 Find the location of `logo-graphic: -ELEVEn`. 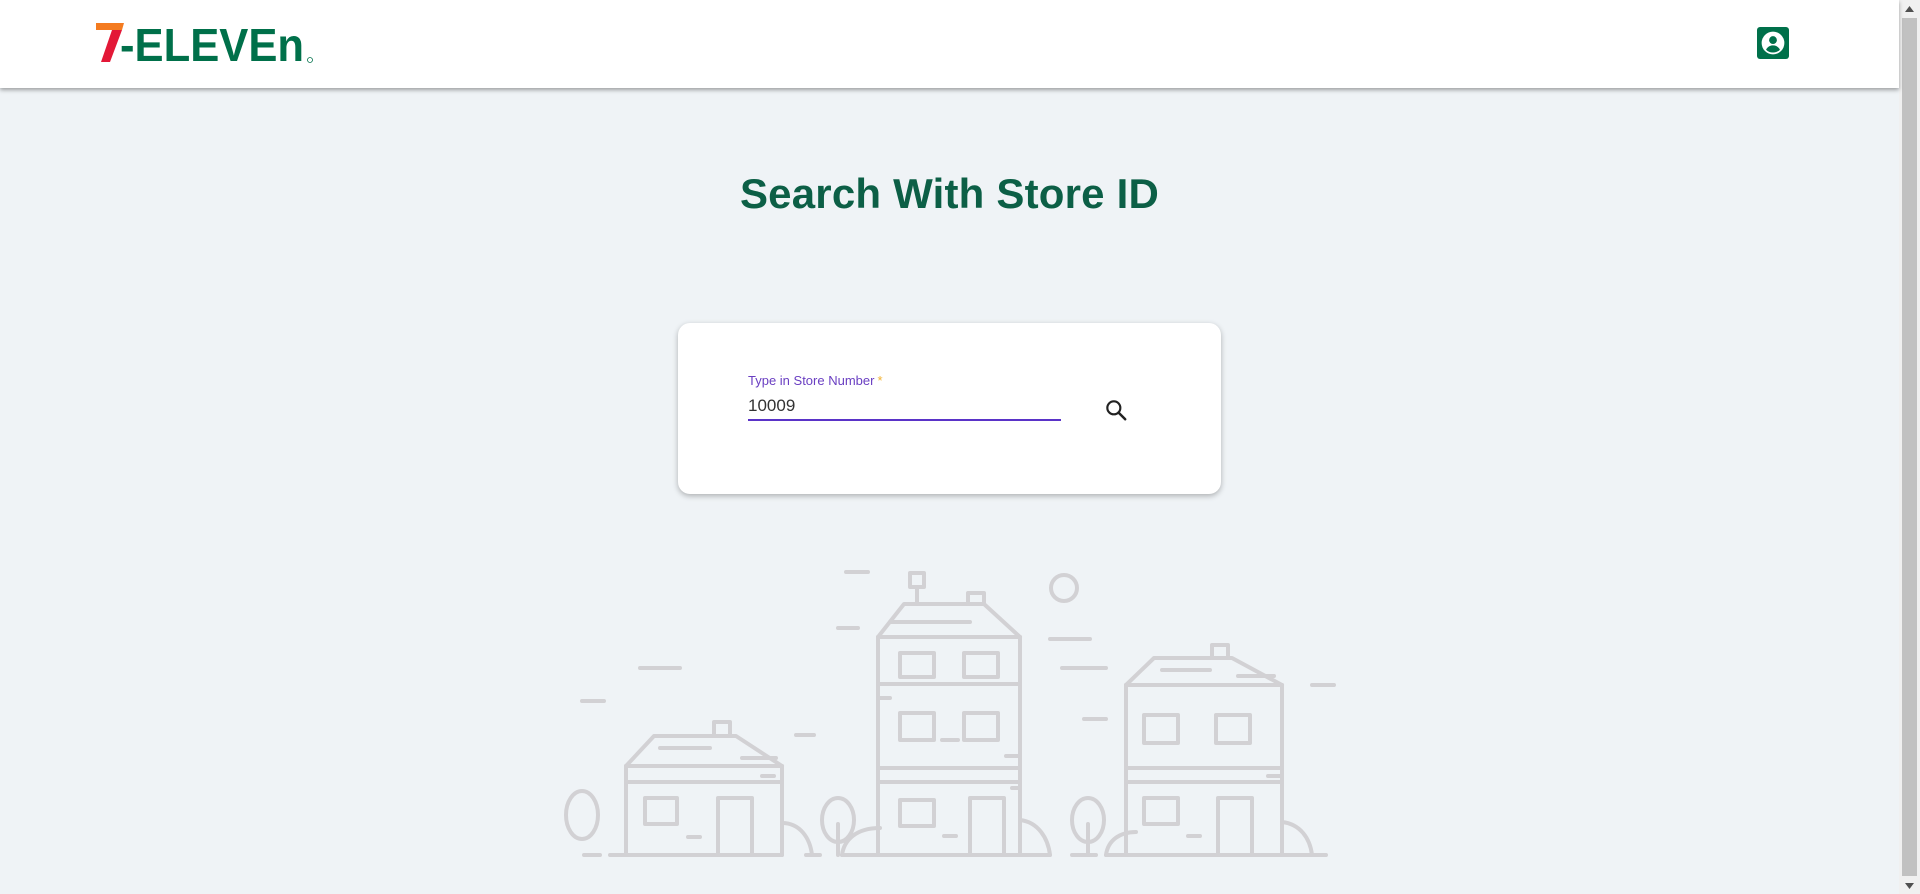

logo-graphic: -ELEVEn is located at coordinates (204, 43).